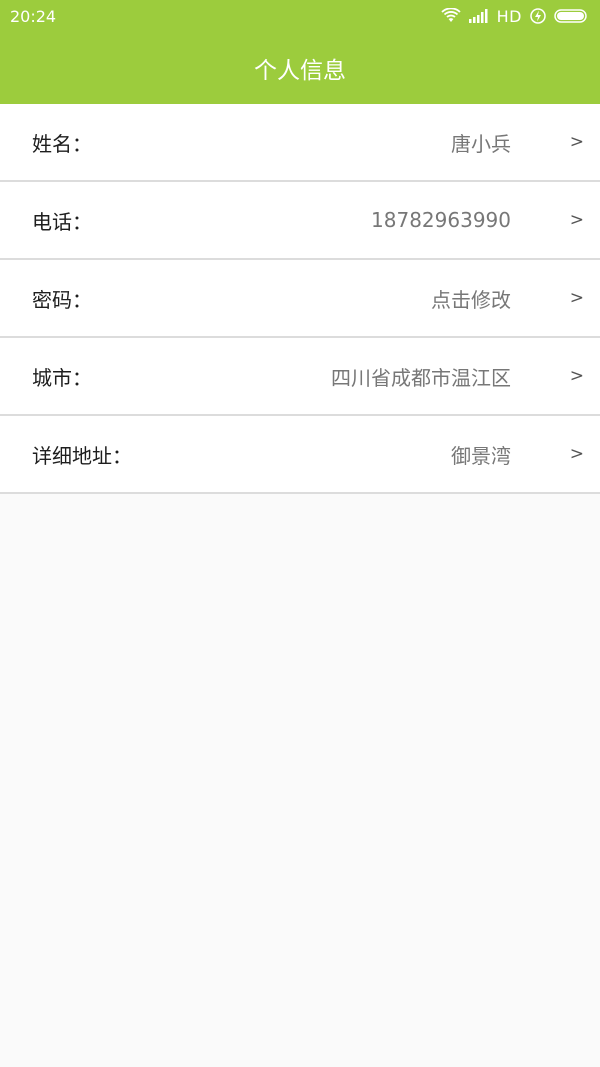  What do you see at coordinates (441, 220) in the screenshot?
I see `row-value: 18782963990` at bounding box center [441, 220].